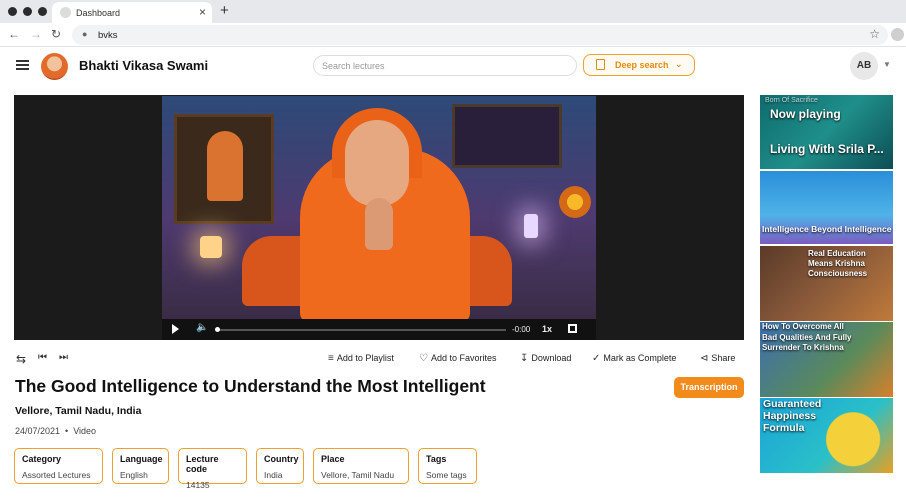 This screenshot has width=906, height=503. I want to click on lecture-location: Vellore, Tamil Nadu, India, so click(78, 411).